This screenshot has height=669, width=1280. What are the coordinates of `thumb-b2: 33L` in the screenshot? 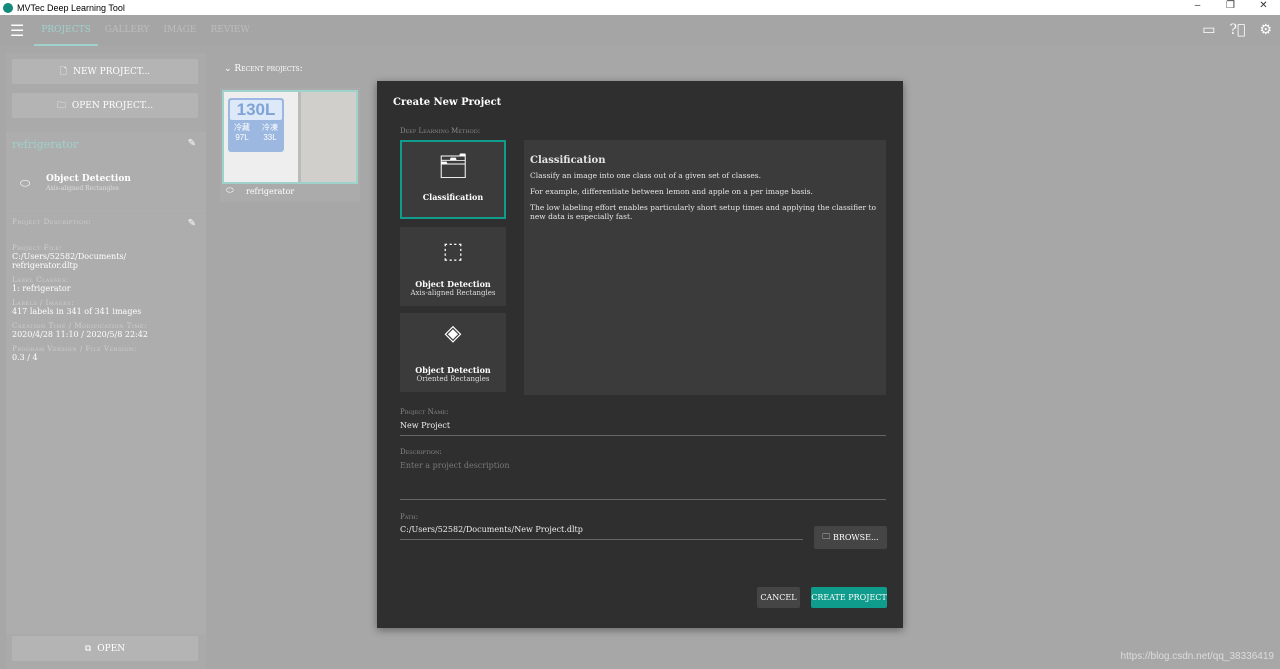 It's located at (270, 137).